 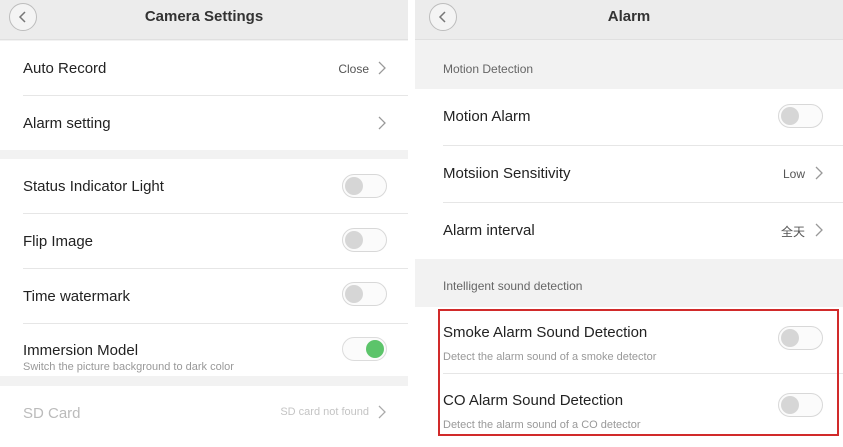 I want to click on section-header-motion: Motion Detection, so click(x=488, y=69).